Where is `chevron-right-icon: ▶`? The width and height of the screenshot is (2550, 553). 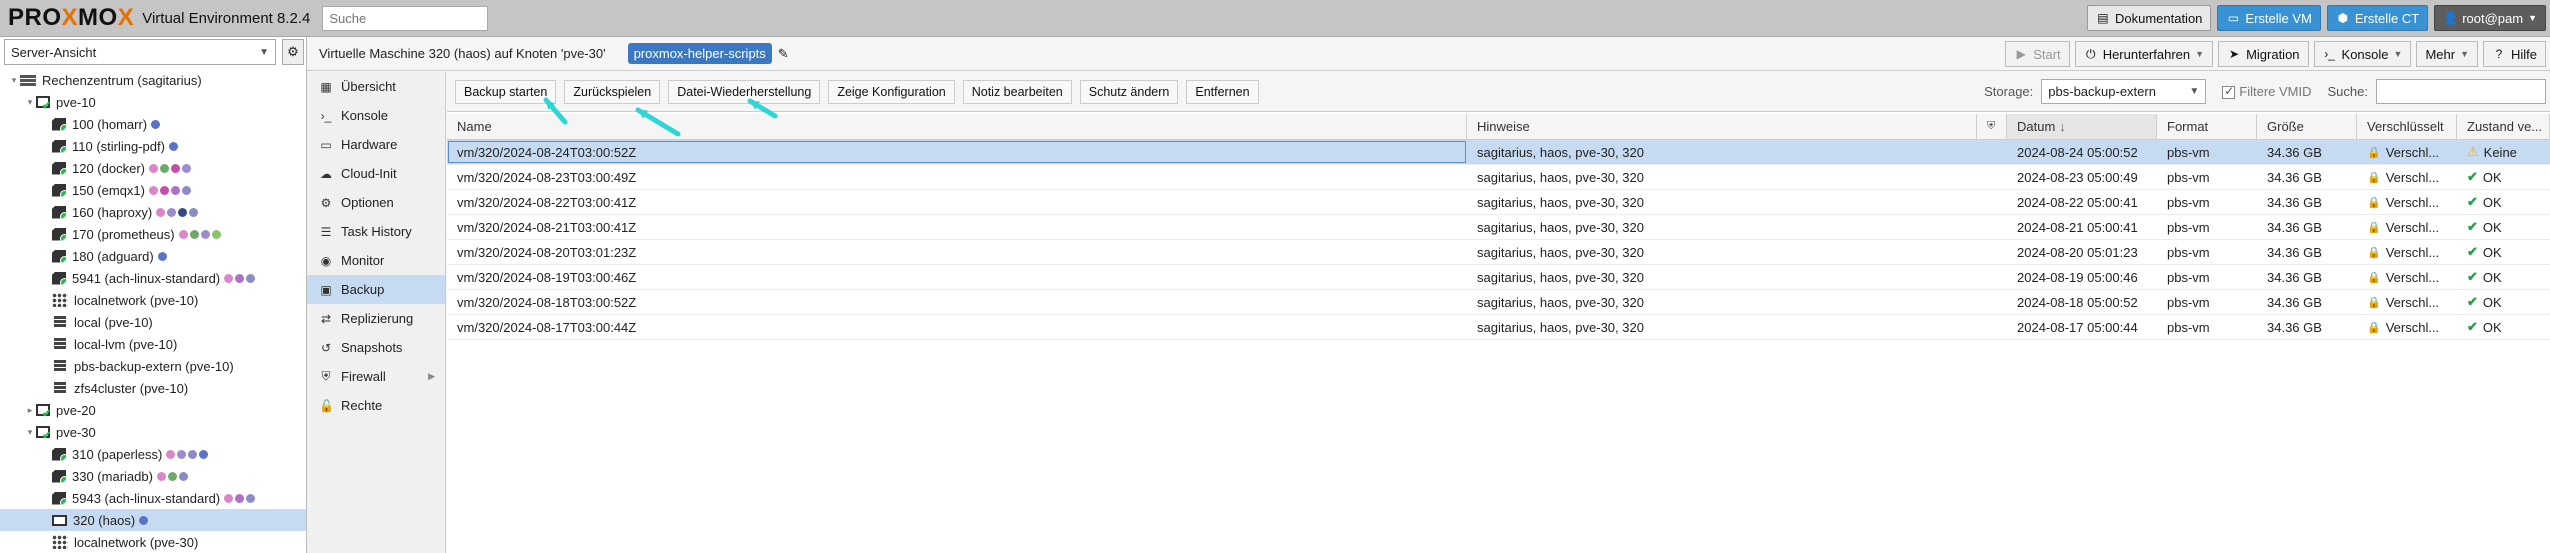 chevron-right-icon: ▶ is located at coordinates (431, 376).